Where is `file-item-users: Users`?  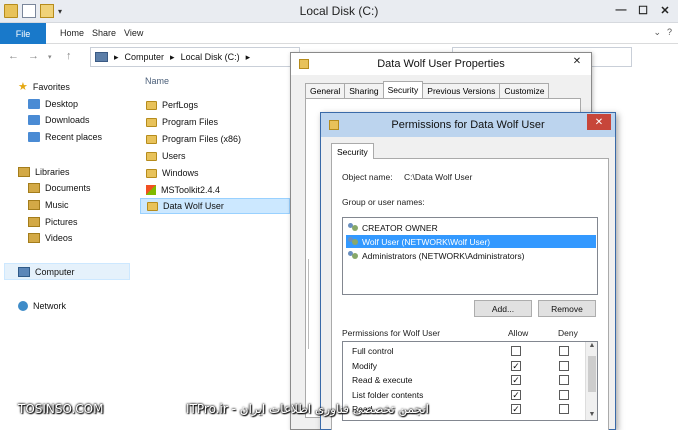 file-item-users: Users is located at coordinates (215, 156).